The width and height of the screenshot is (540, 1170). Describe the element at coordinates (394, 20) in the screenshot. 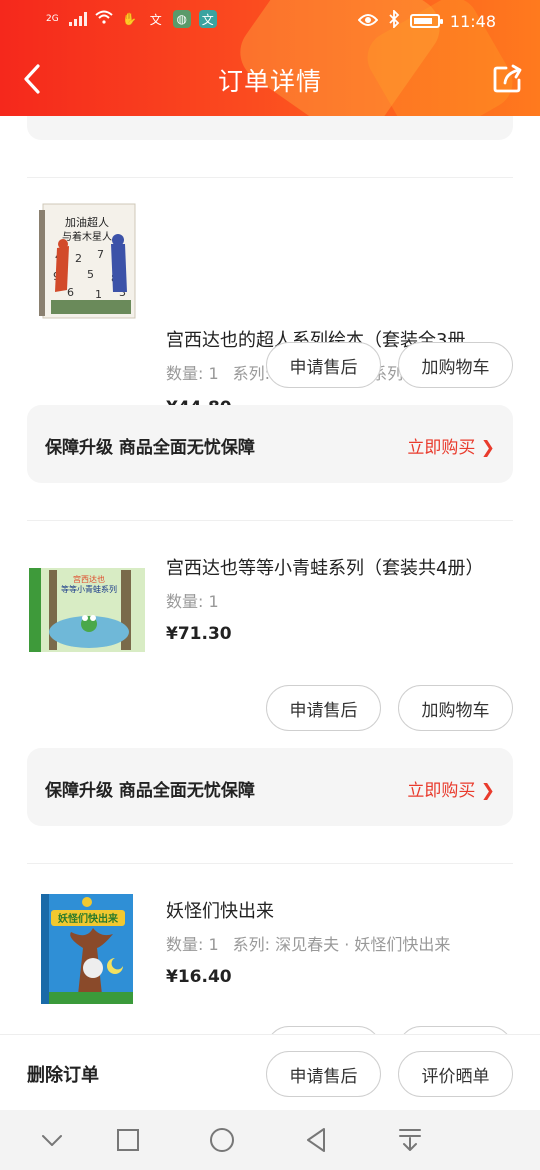

I see `bluetooth-icon` at that location.